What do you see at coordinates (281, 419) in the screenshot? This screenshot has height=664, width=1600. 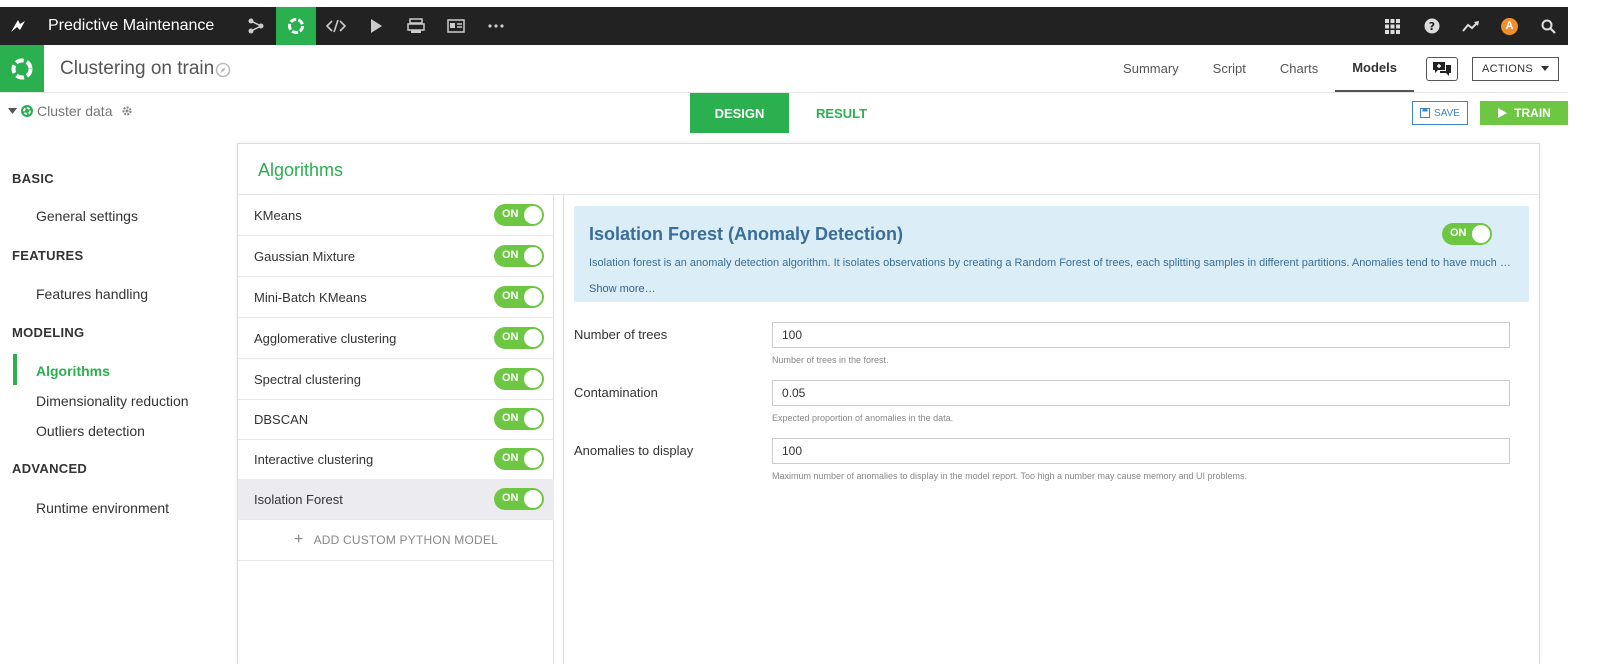 I see `algorithm-name: DBSCAN` at bounding box center [281, 419].